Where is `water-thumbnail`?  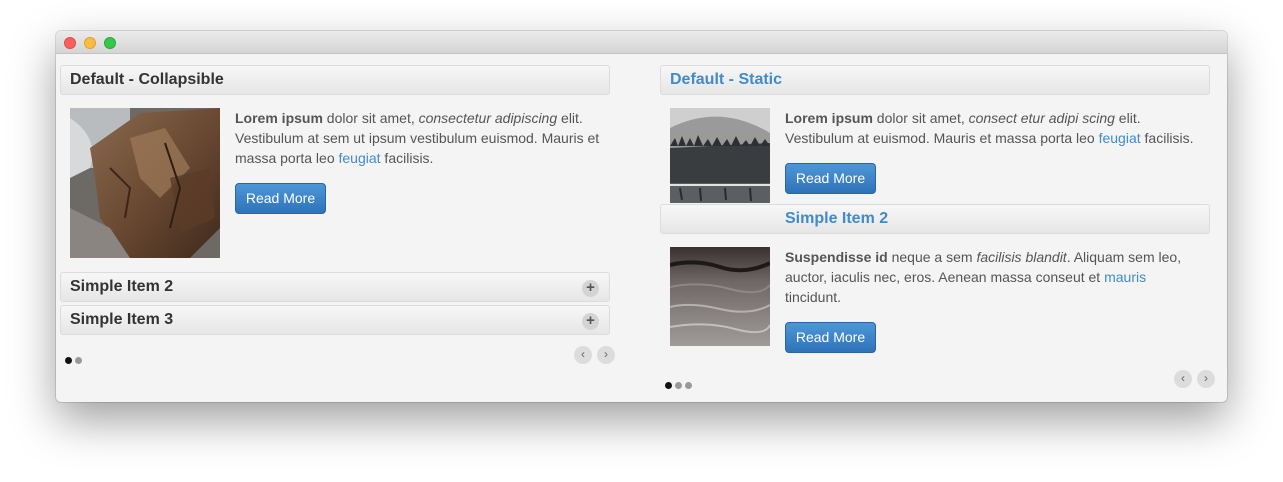 water-thumbnail is located at coordinates (720, 296).